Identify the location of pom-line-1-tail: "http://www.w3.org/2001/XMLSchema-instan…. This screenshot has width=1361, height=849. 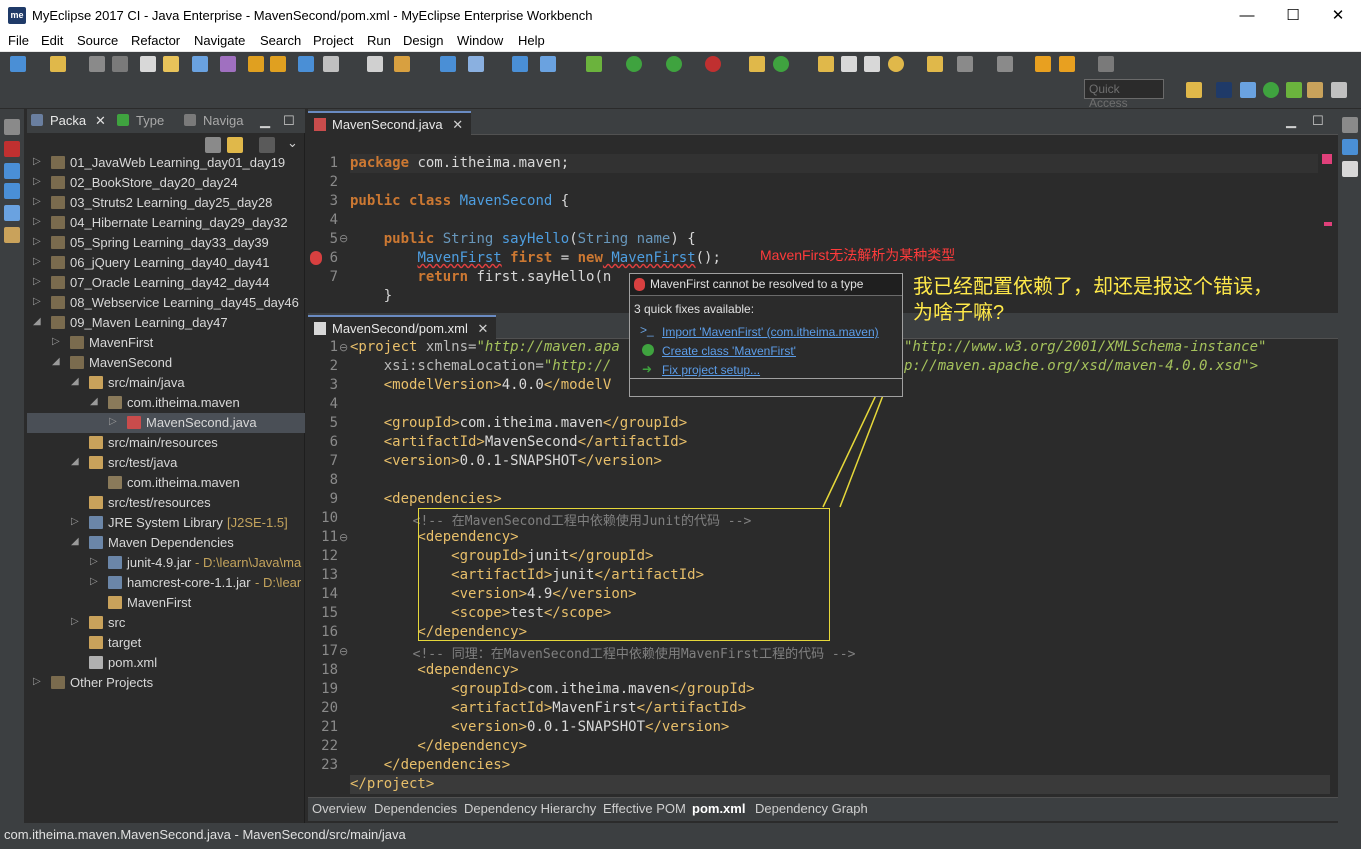
(1085, 347).